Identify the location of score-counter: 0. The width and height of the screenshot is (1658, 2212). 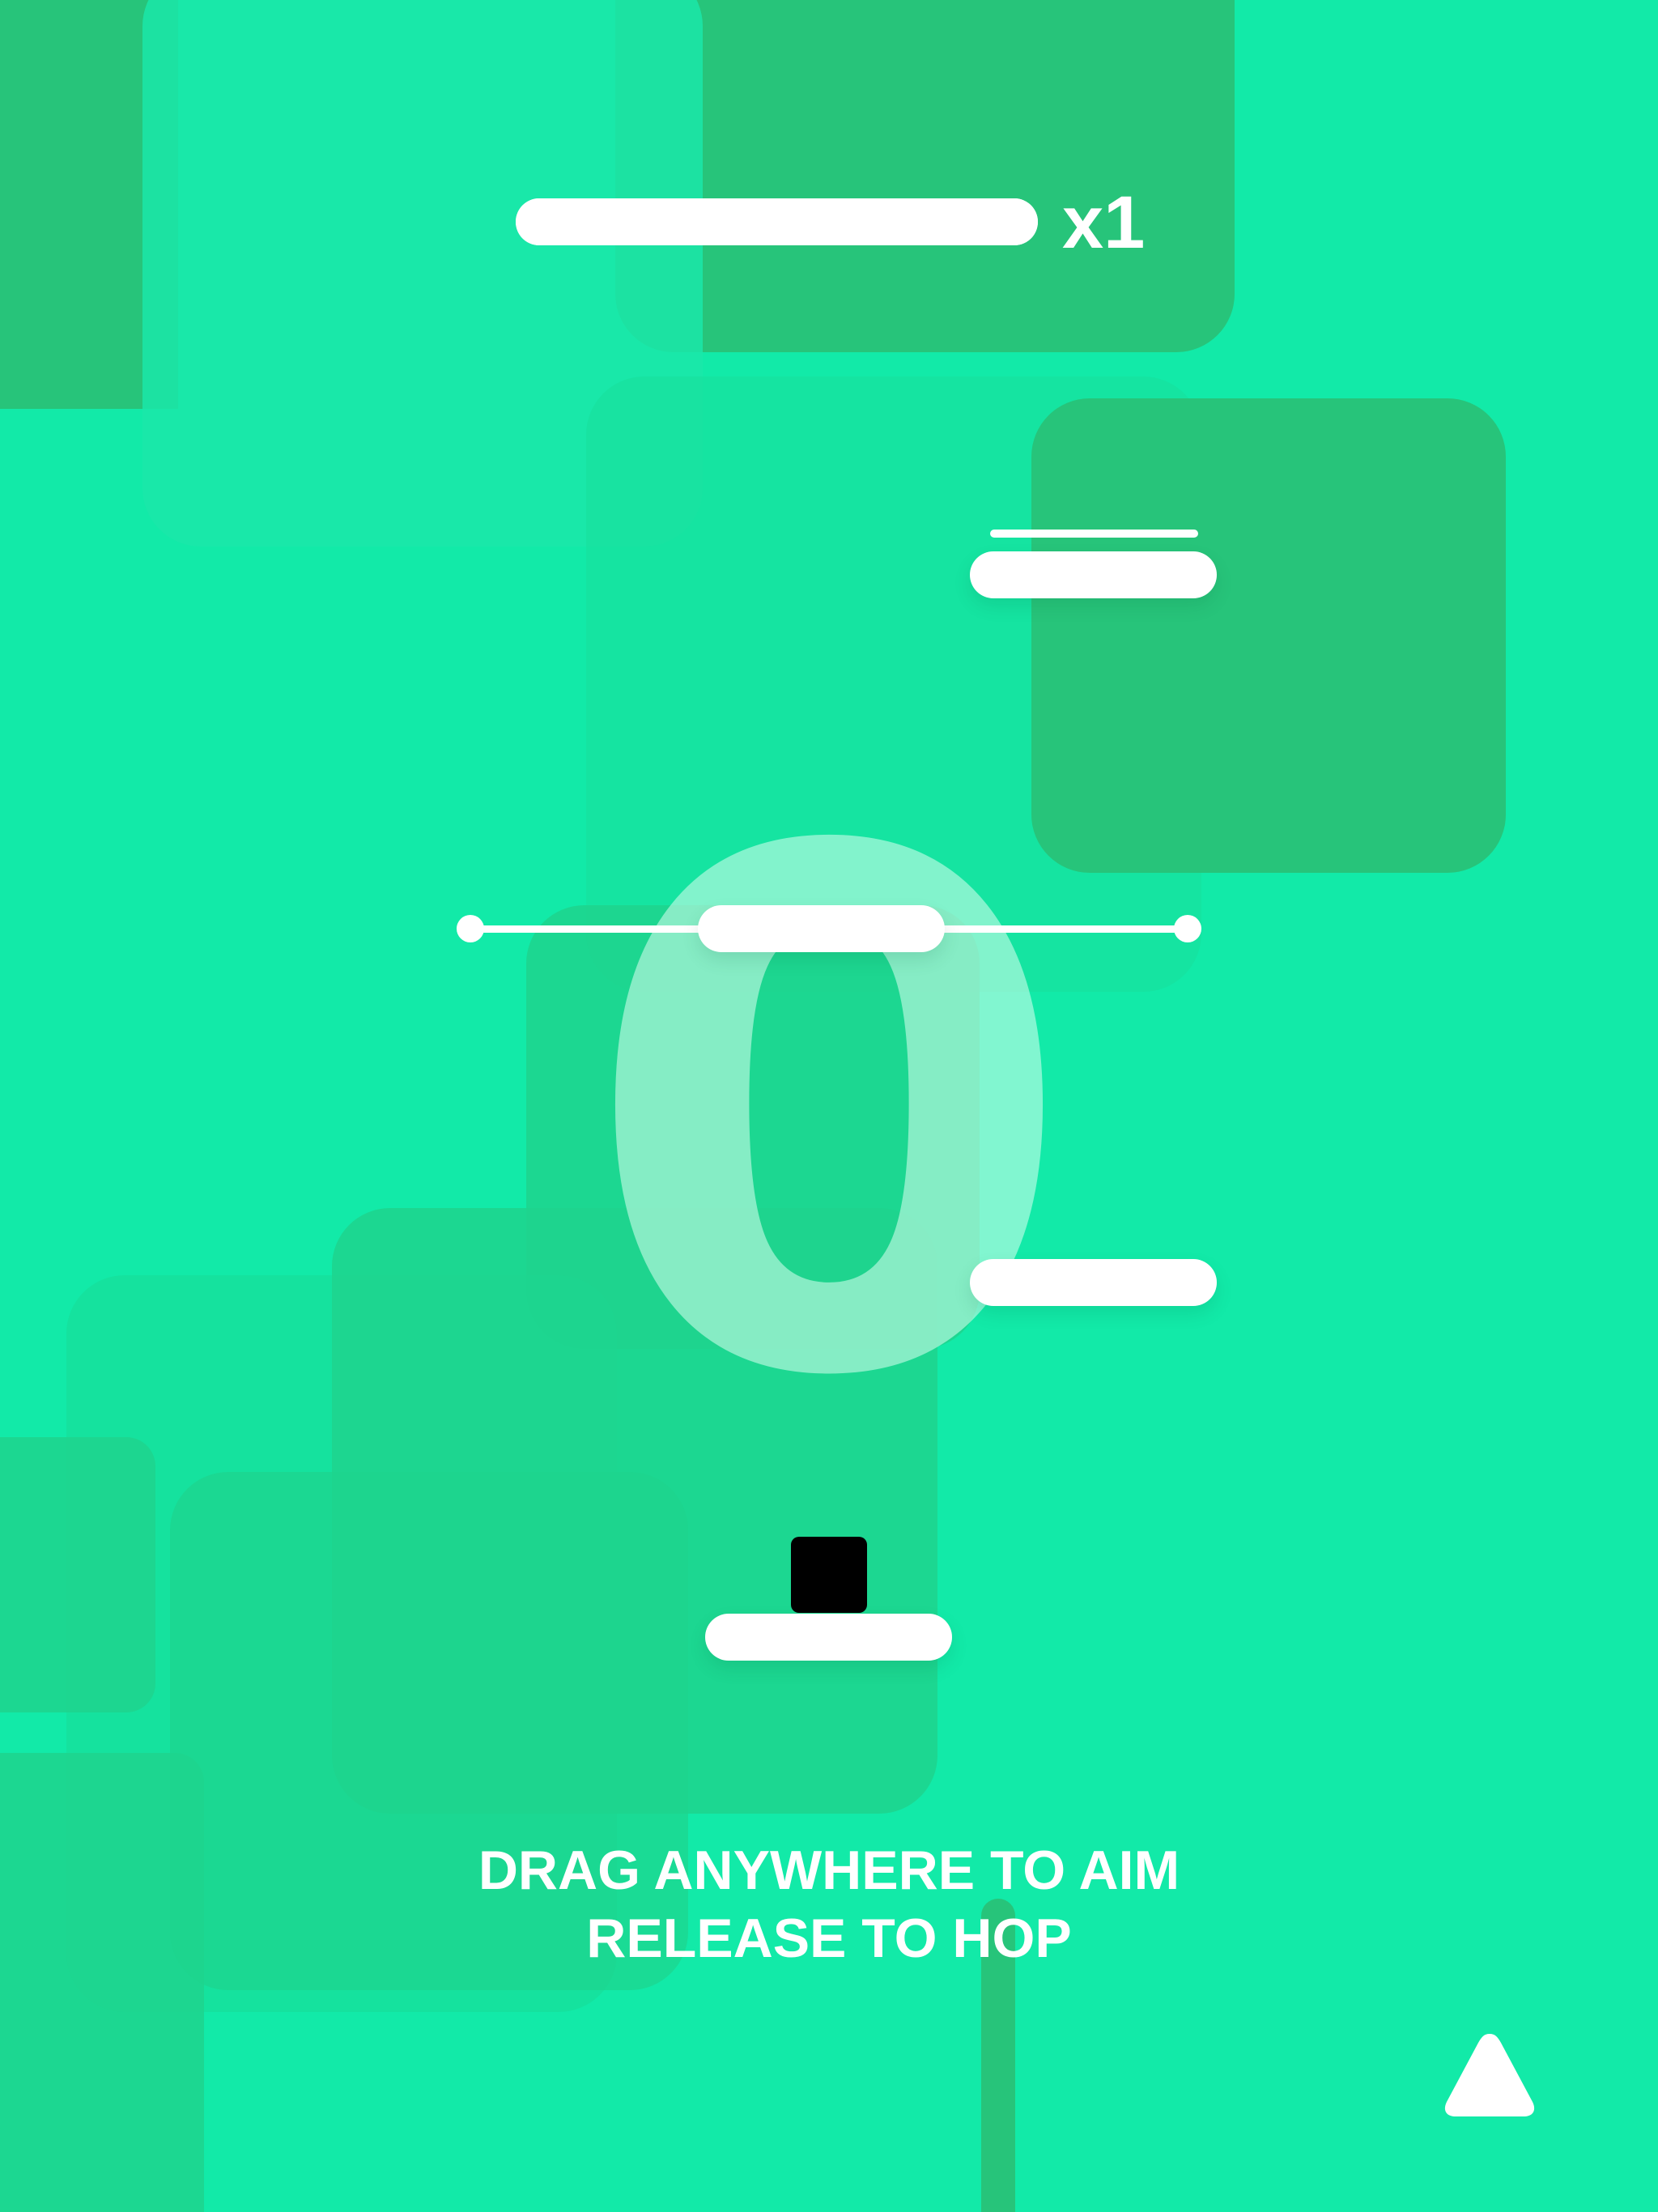
(829, 1117).